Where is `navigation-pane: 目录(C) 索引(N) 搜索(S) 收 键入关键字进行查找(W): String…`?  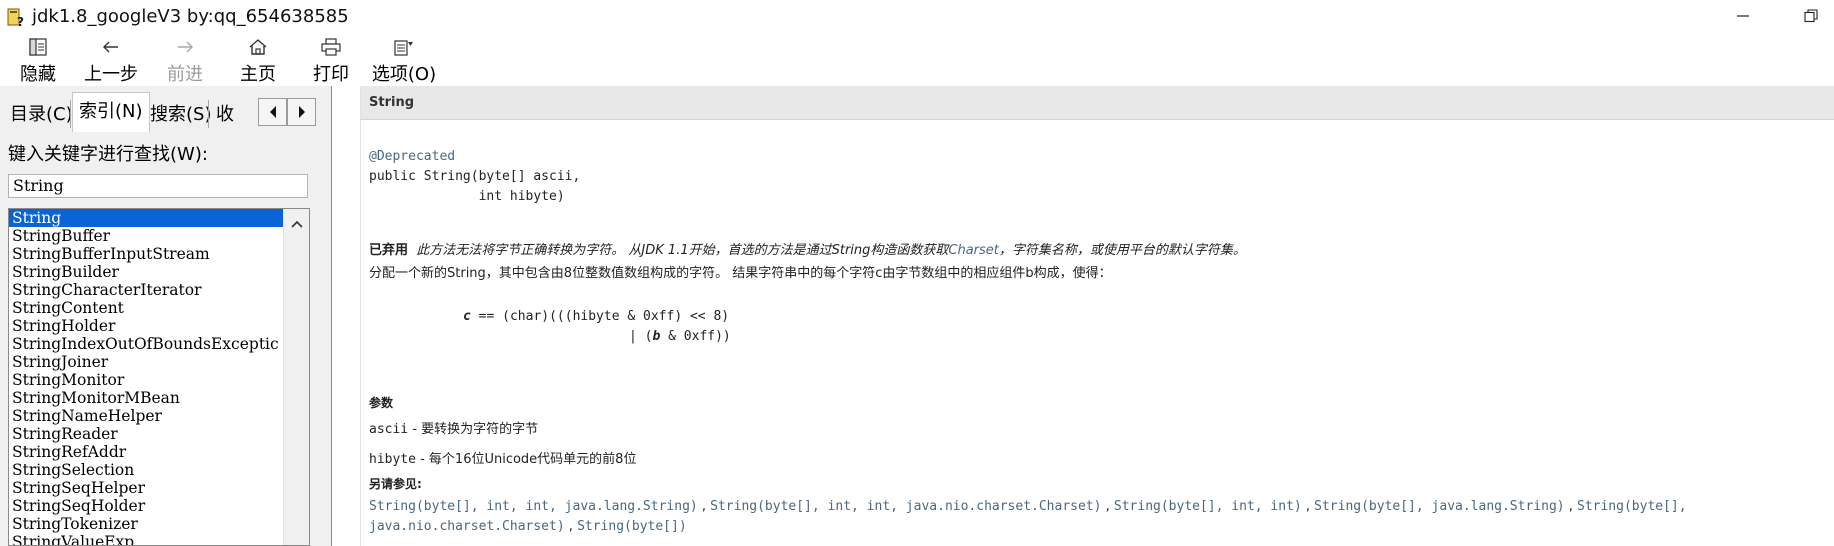 navigation-pane: 目录(C) 索引(N) 搜索(S) 收 键入关键字进行查找(W): String… is located at coordinates (161, 316).